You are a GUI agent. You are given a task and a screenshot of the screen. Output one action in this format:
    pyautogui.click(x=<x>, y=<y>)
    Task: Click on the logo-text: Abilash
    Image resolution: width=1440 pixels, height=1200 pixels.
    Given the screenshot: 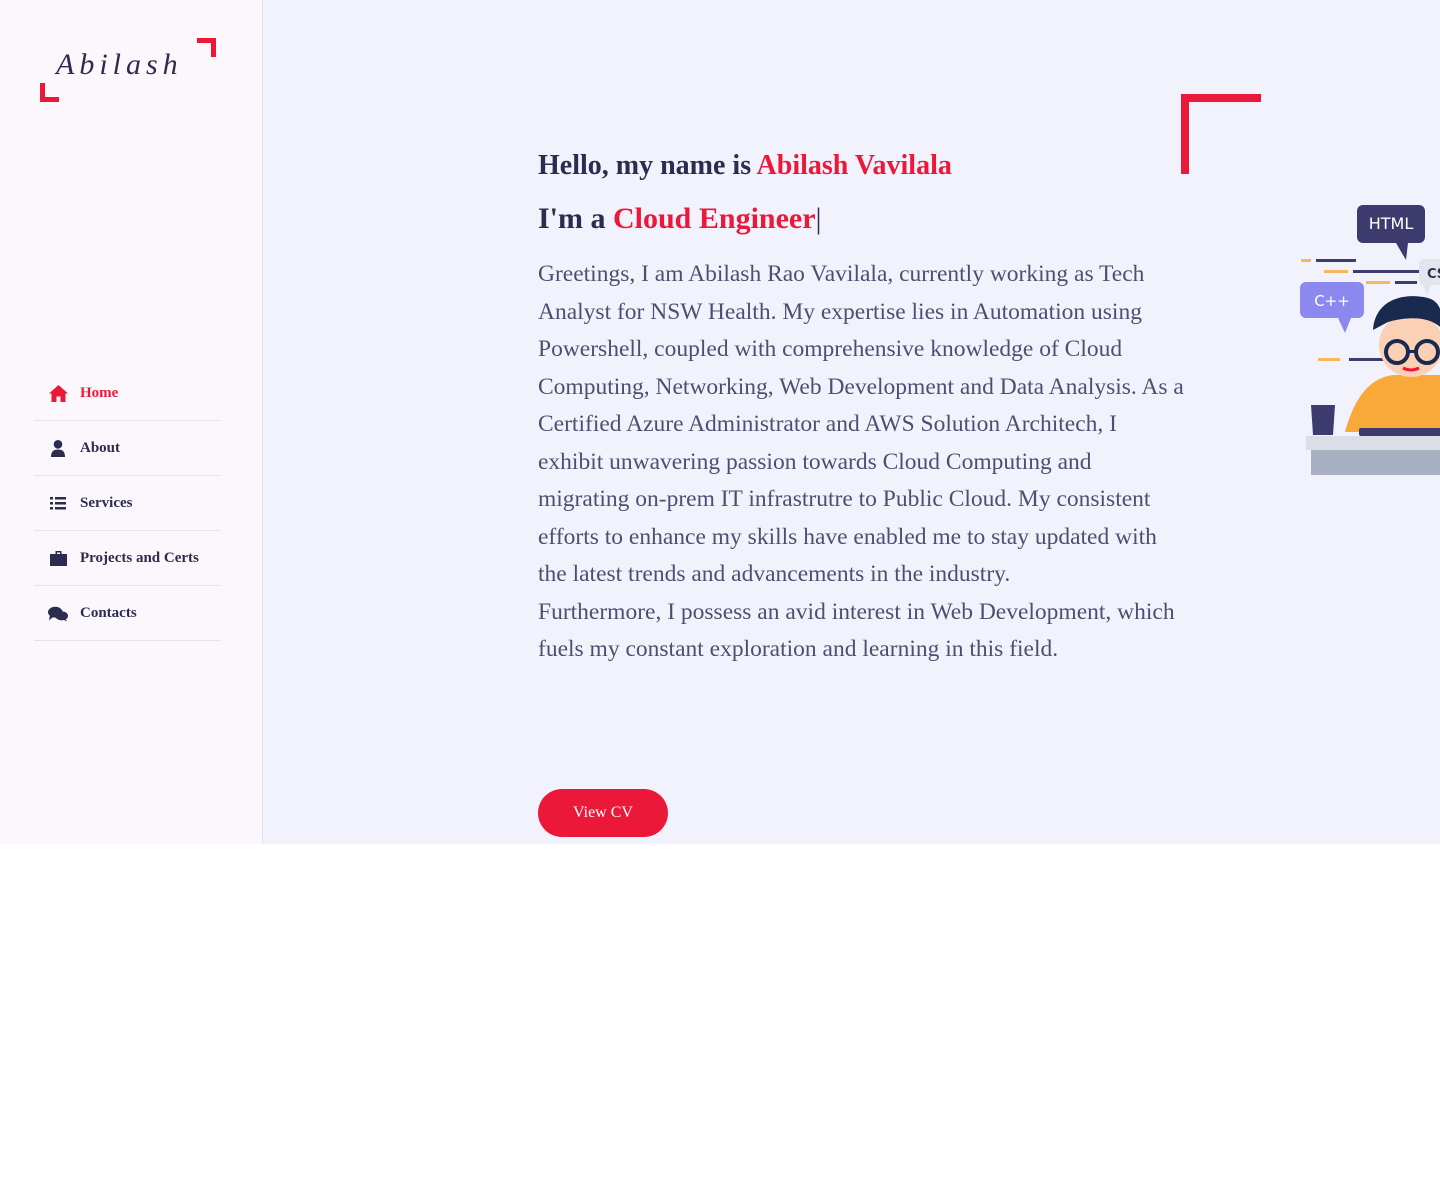 What is the action you would take?
    pyautogui.click(x=119, y=65)
    